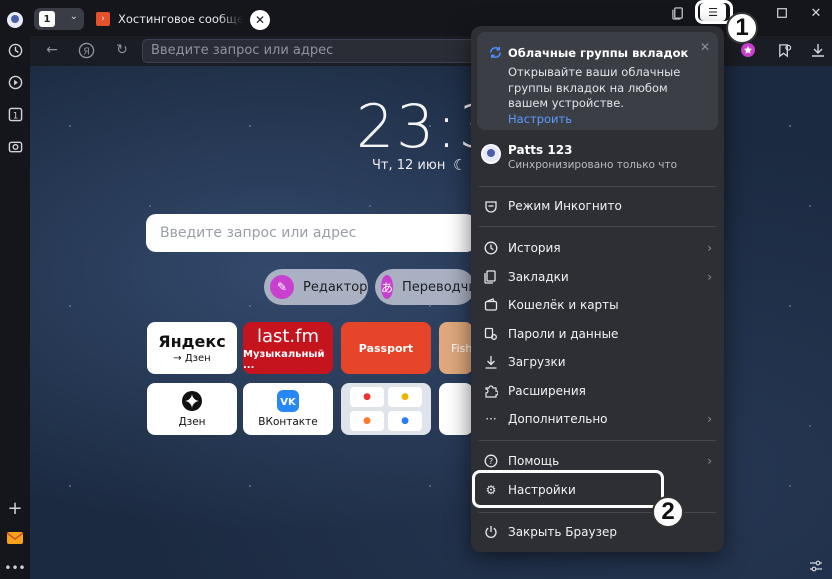 The image size is (832, 579). I want to click on mail-icon, so click(15, 538).